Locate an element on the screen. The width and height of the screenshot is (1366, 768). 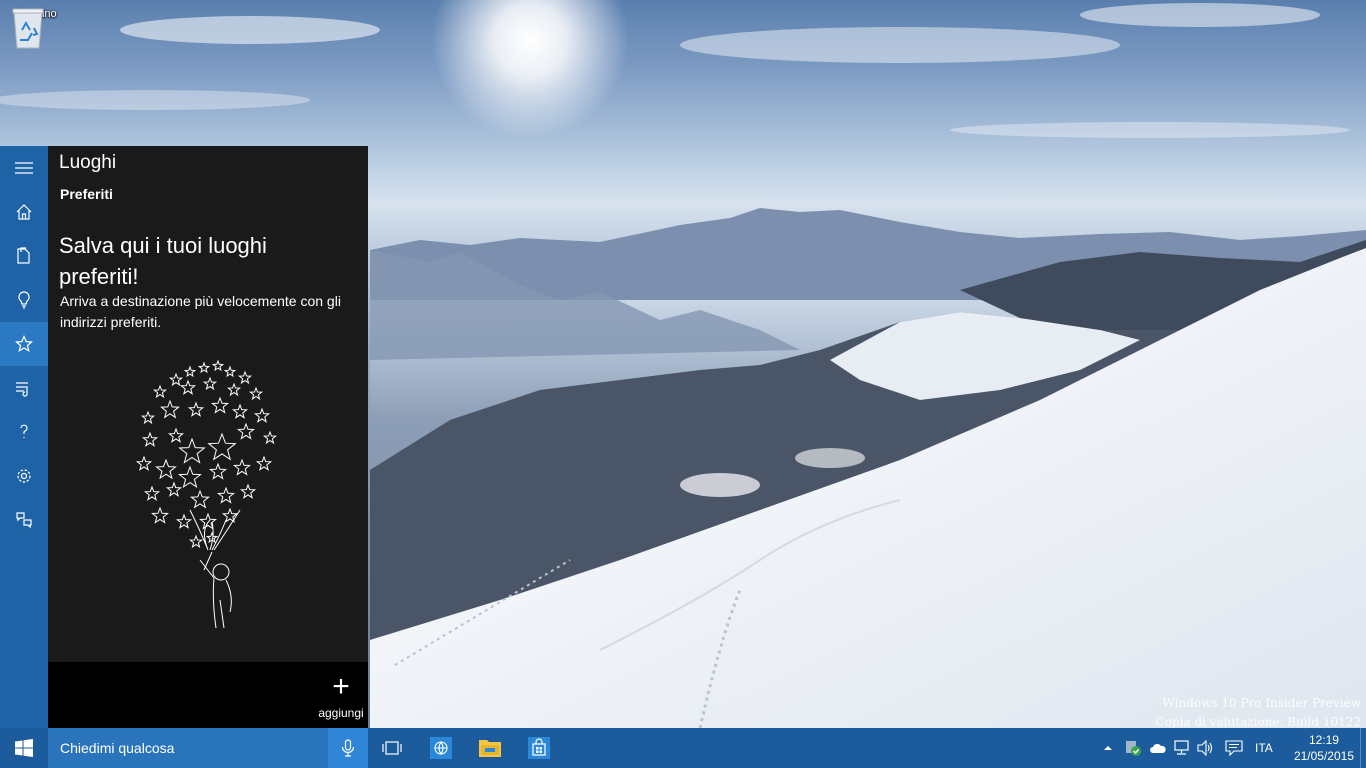
show-hidden-icons-button is located at coordinates (1108, 748).